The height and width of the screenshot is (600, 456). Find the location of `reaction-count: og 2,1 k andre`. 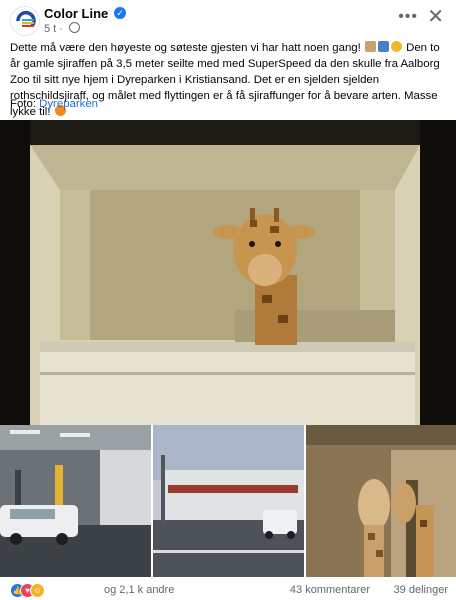

reaction-count: og 2,1 k andre is located at coordinates (139, 590).